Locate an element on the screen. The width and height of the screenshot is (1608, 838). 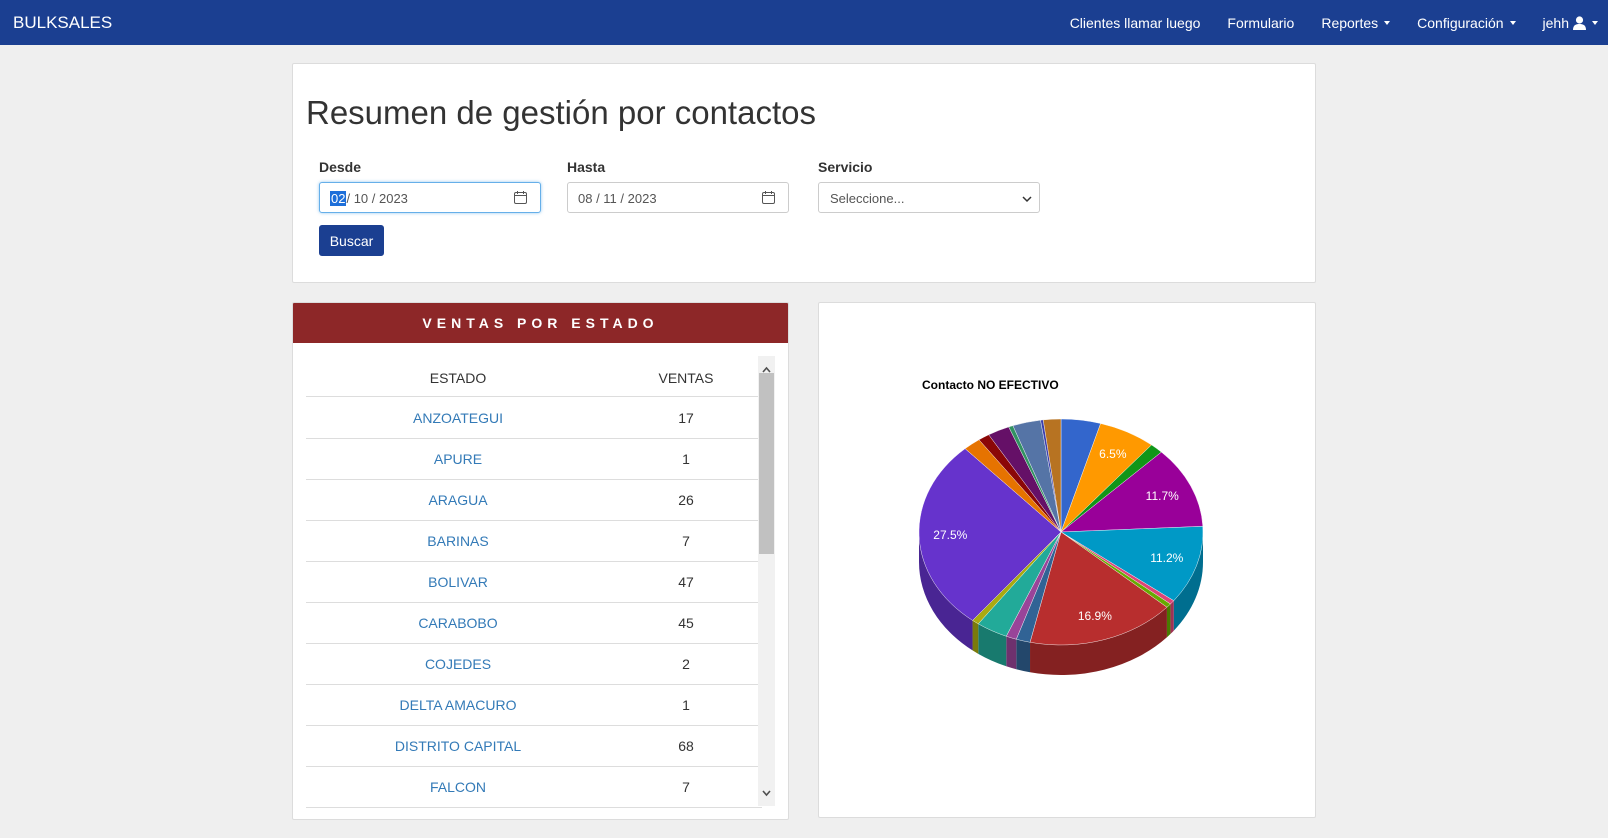
nav-formulario: Formulario is located at coordinates (1260, 23).